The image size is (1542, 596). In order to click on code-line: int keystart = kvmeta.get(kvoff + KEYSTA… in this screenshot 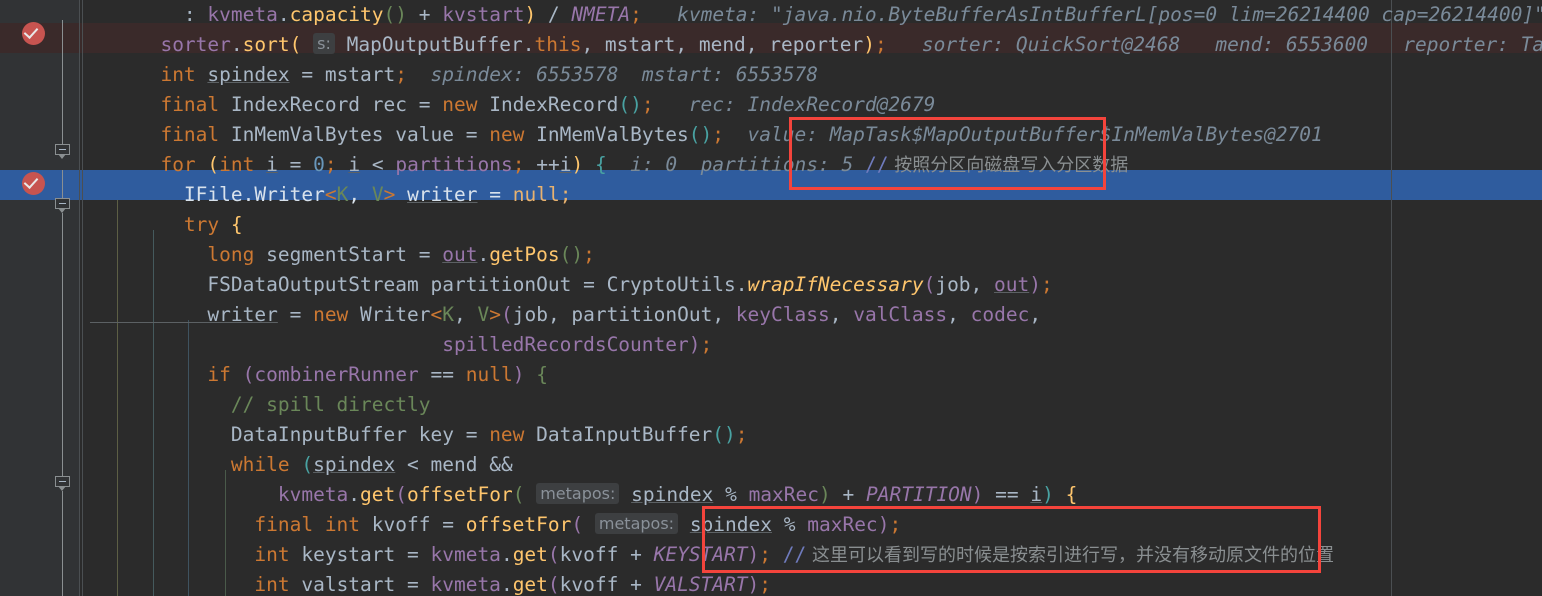, I will do `click(811, 555)`.